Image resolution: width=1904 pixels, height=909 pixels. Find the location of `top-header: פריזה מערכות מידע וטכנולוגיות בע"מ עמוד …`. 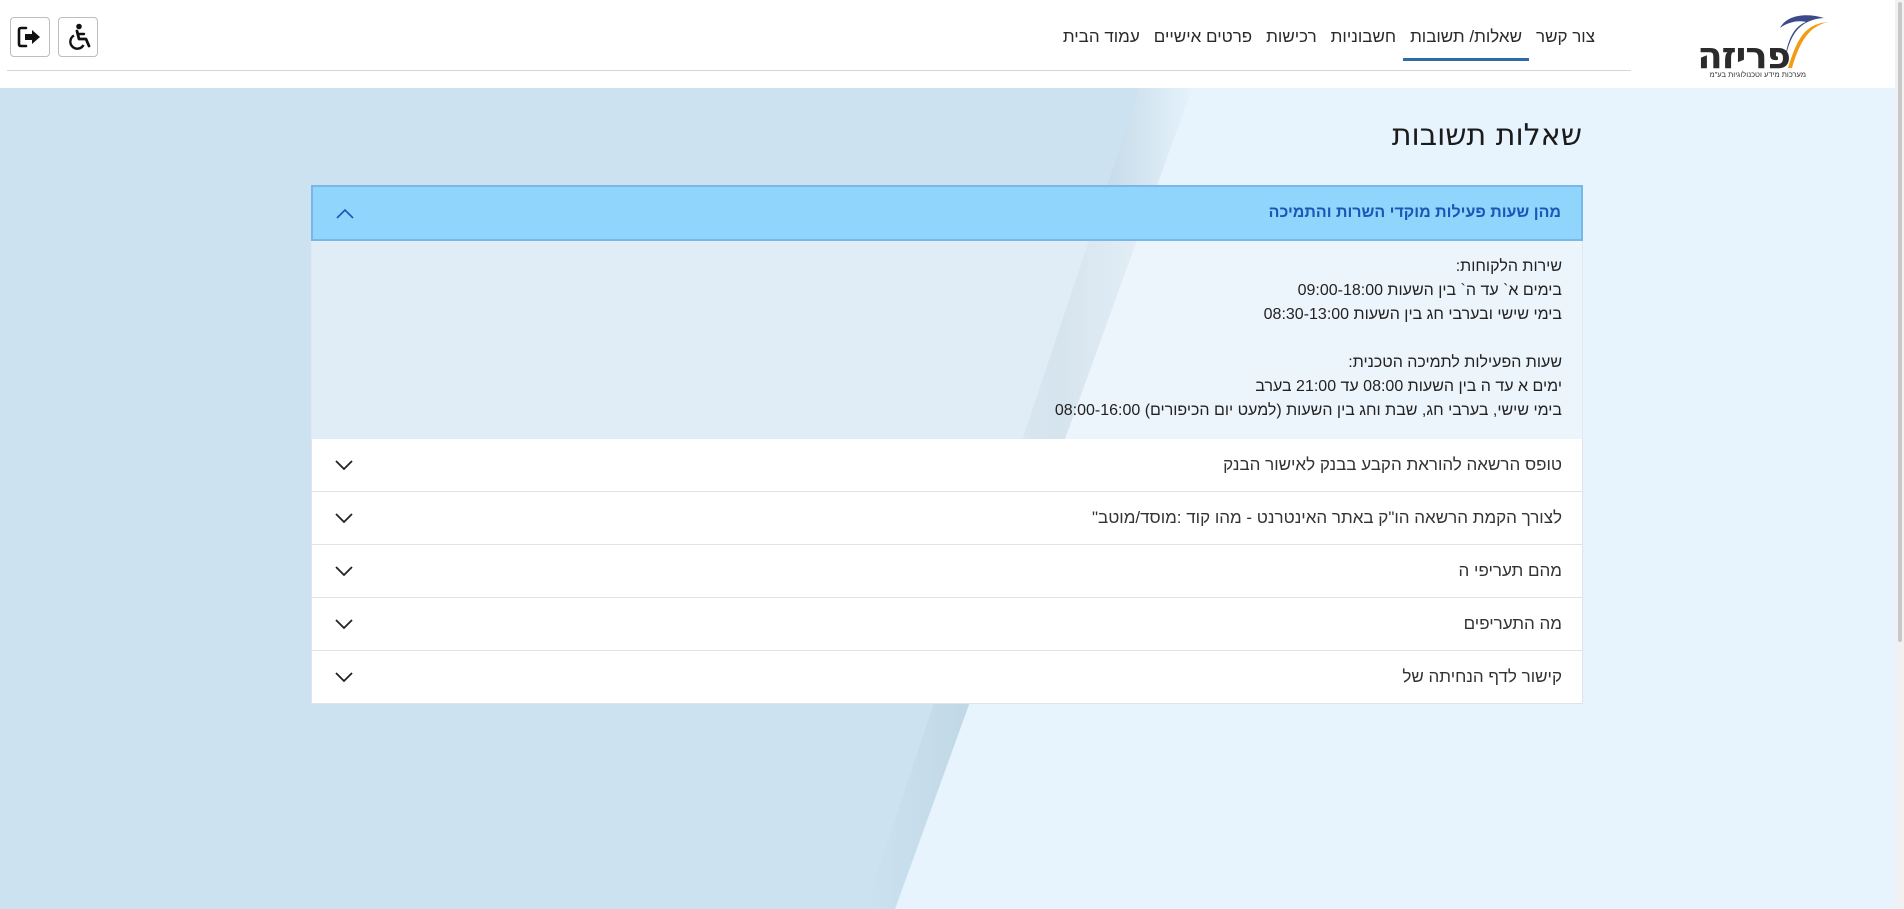

top-header: פריזה מערכות מידע וטכנולוגיות בע"מ עמוד … is located at coordinates (952, 44).